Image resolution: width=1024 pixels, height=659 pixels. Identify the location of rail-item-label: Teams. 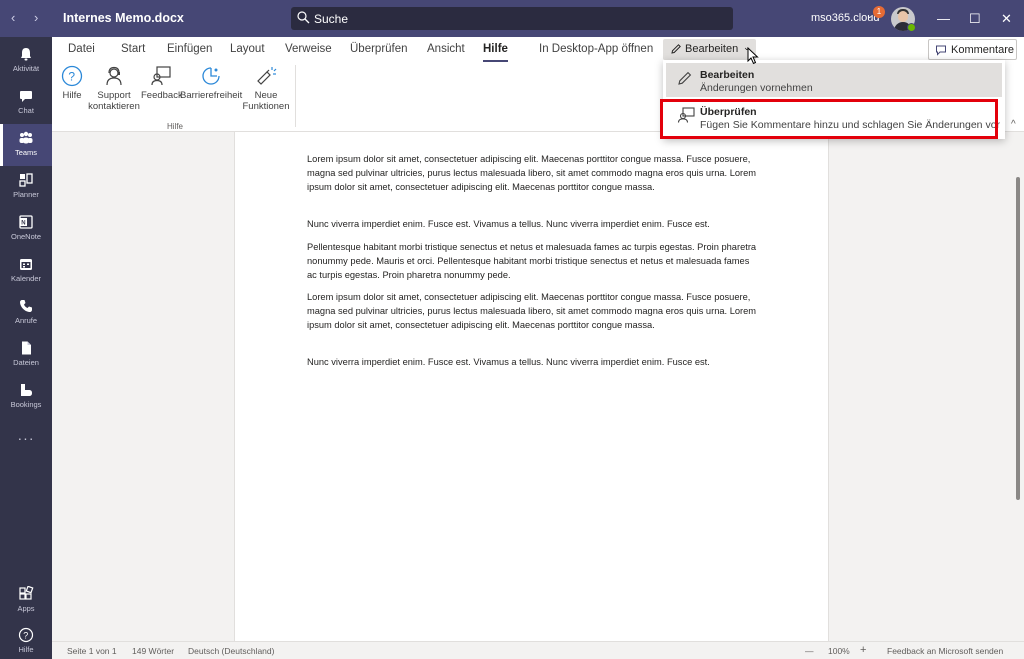
(26, 152).